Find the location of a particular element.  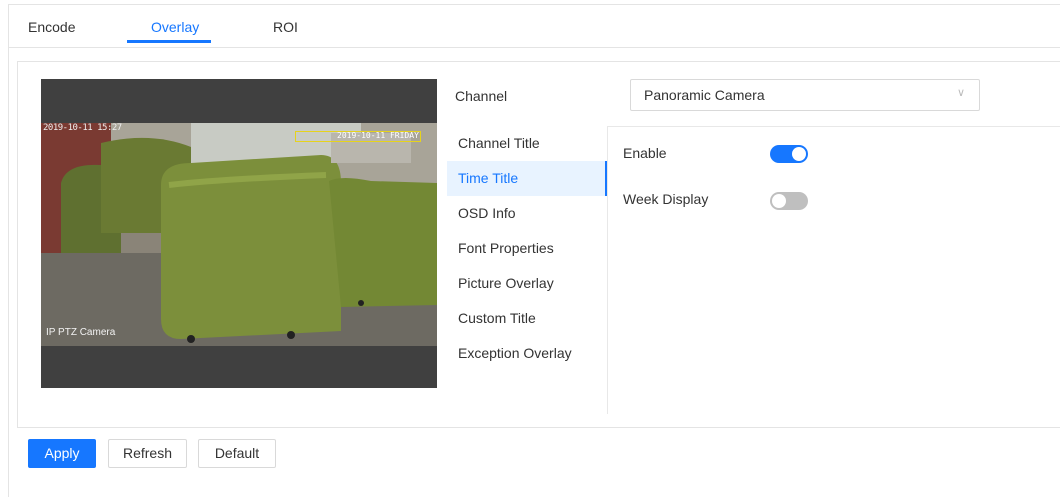

time-title-overlay-text: 2019-10-11 FRIDAY is located at coordinates (378, 135).